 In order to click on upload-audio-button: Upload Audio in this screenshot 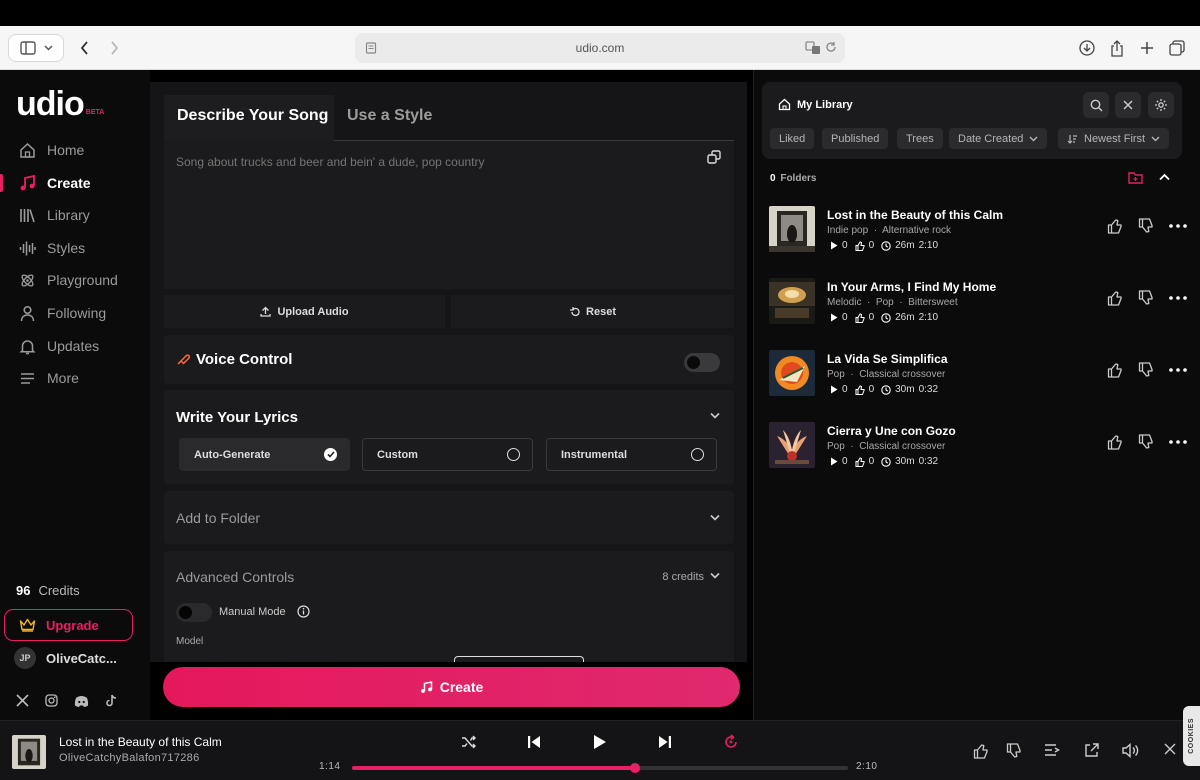, I will do `click(304, 311)`.